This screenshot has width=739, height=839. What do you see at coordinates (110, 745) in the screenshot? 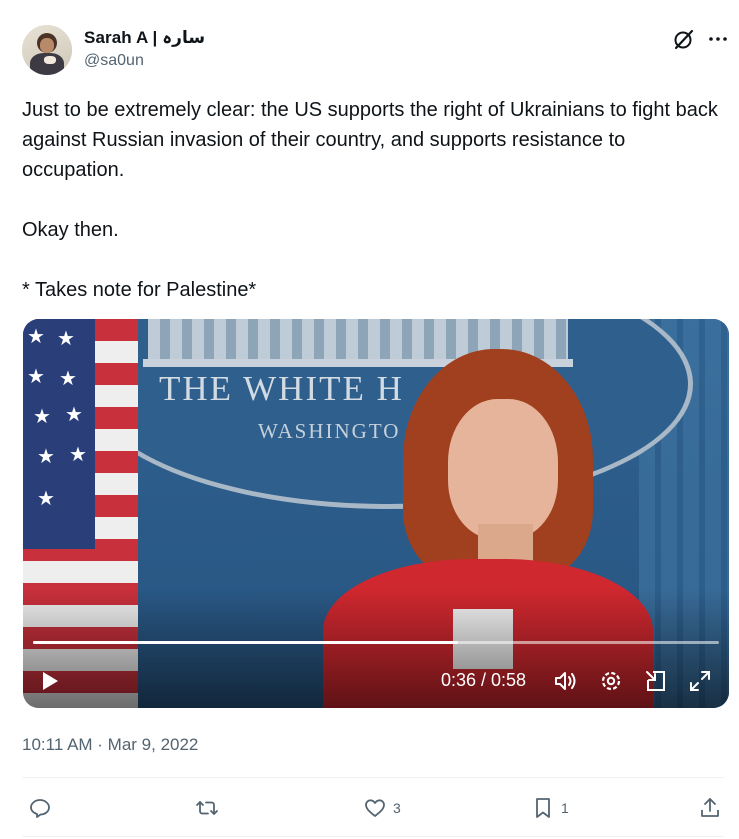
I see `tweet-timestamp: 10:11 AM · Mar 9, 2022` at bounding box center [110, 745].